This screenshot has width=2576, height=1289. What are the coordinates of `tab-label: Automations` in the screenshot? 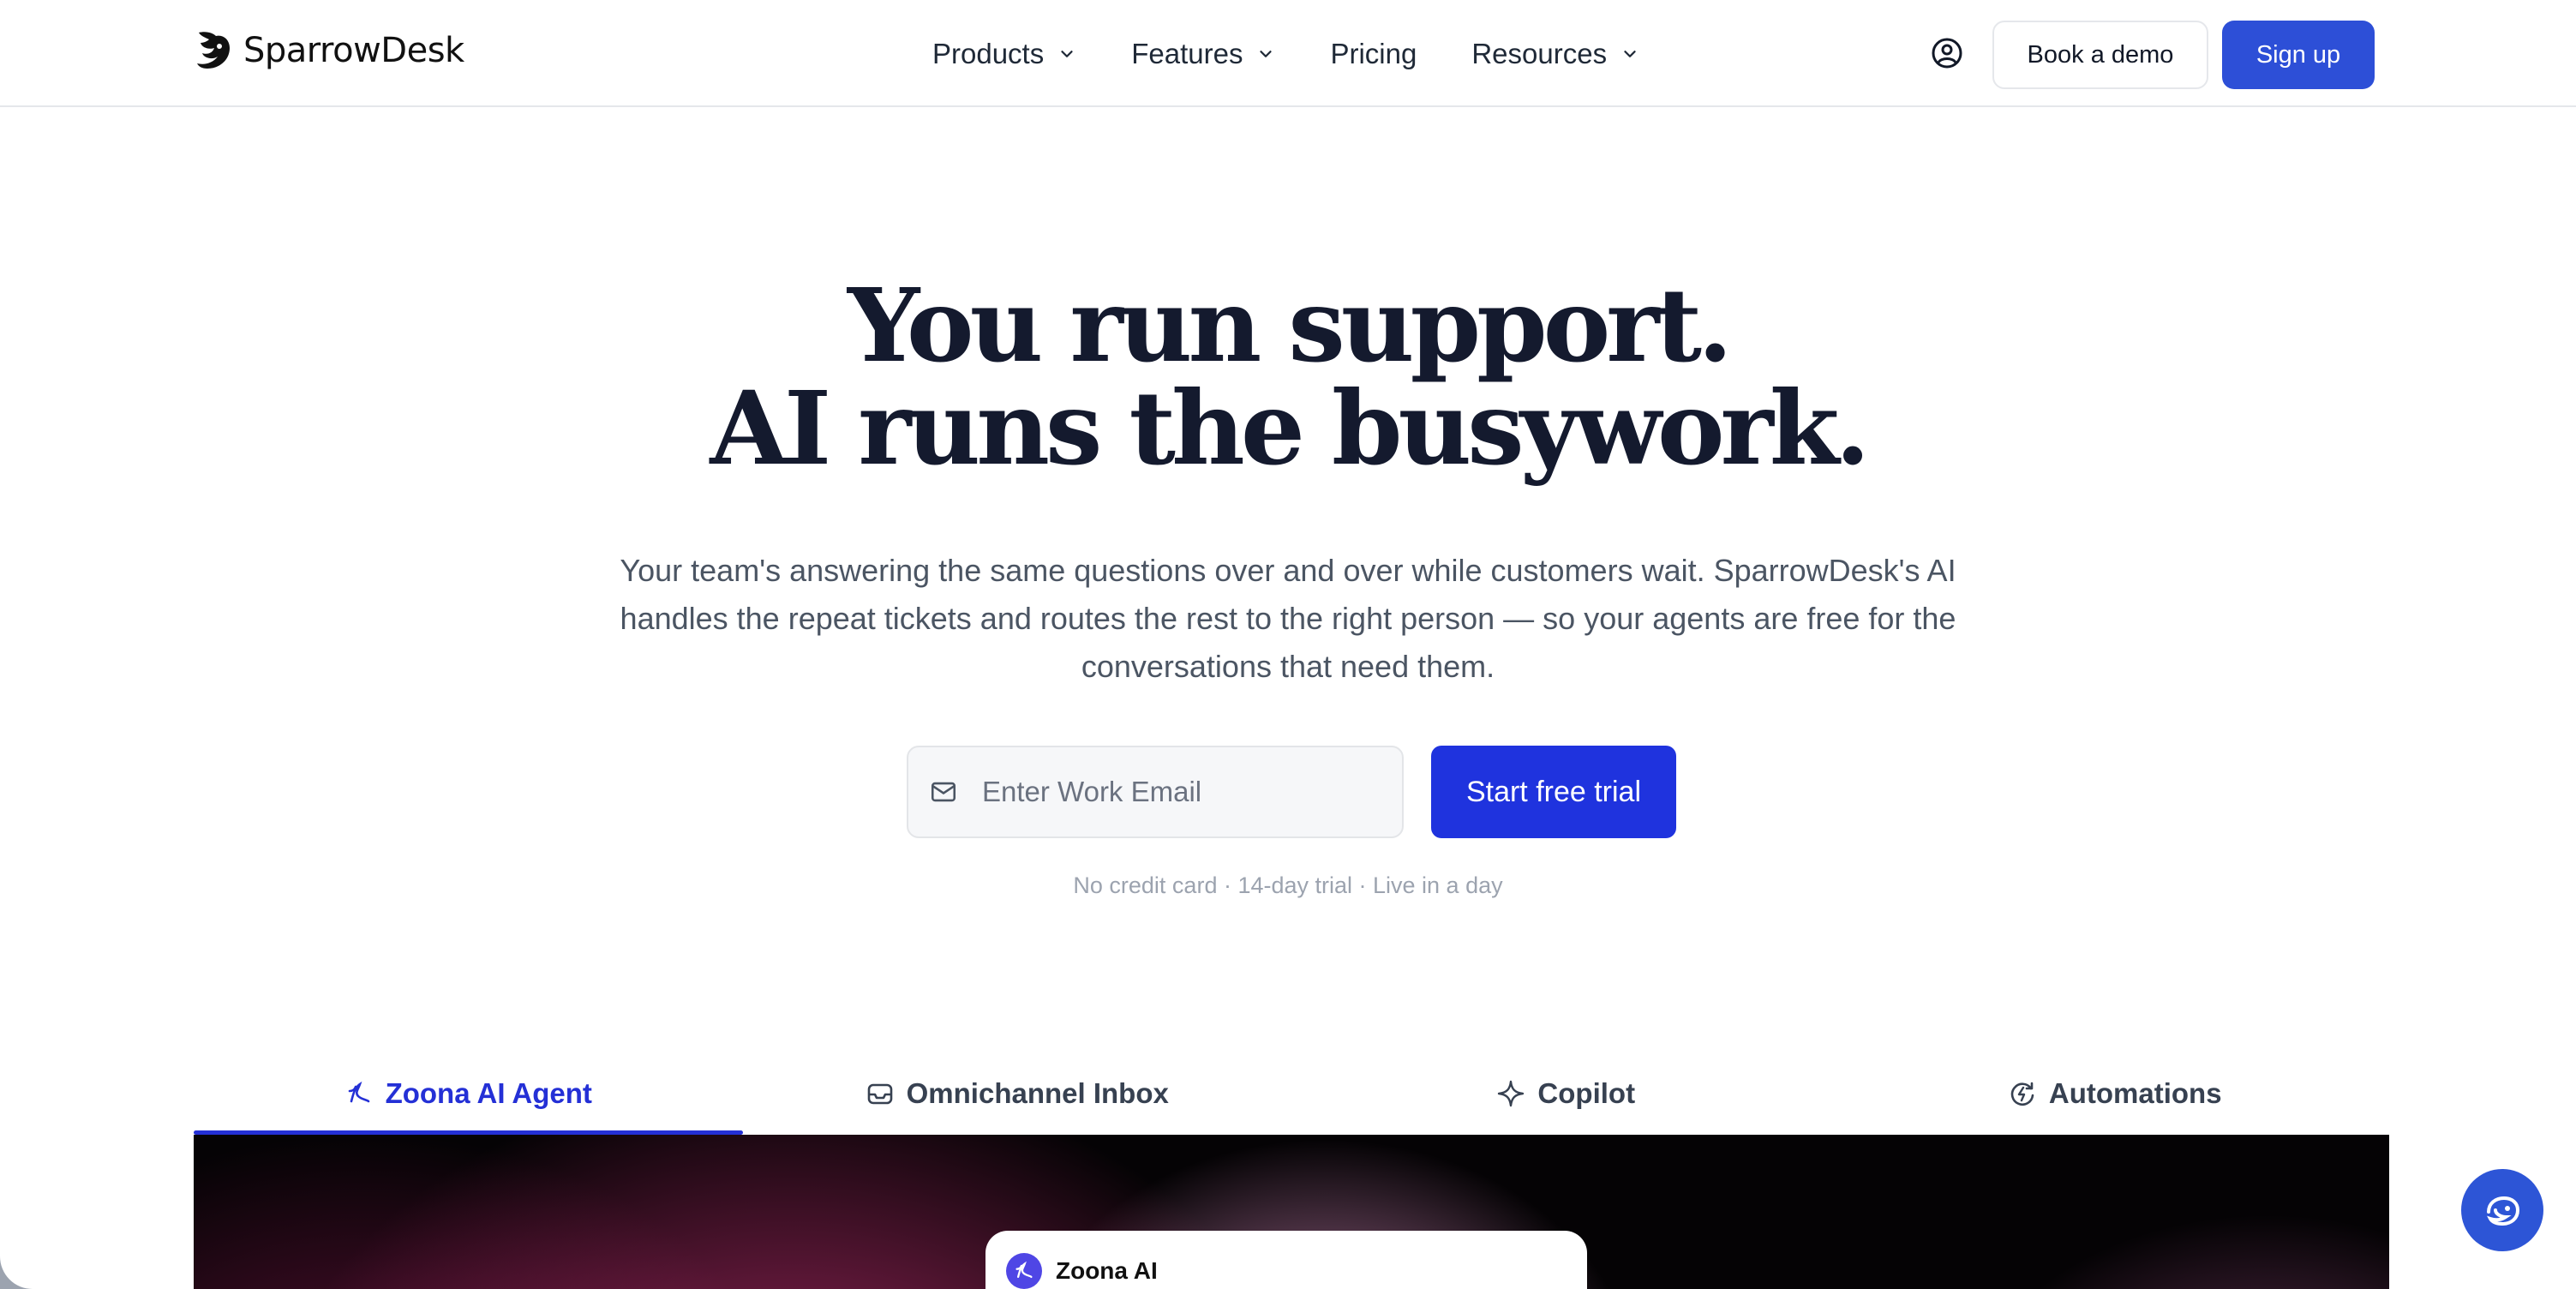 It's located at (2135, 1093).